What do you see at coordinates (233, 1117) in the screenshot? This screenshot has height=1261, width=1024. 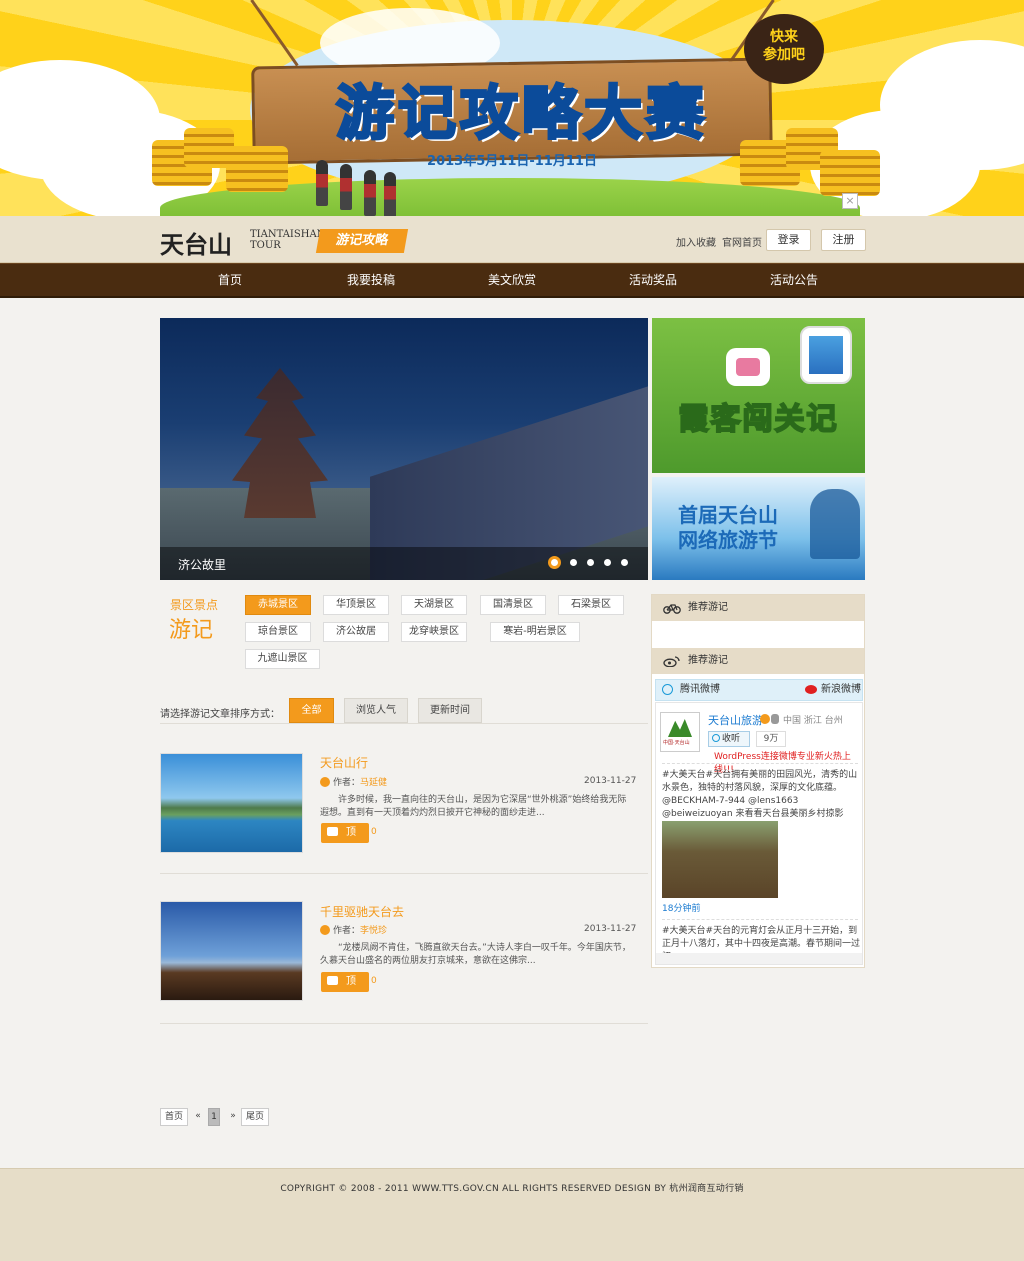 I see `page-next-button: »` at bounding box center [233, 1117].